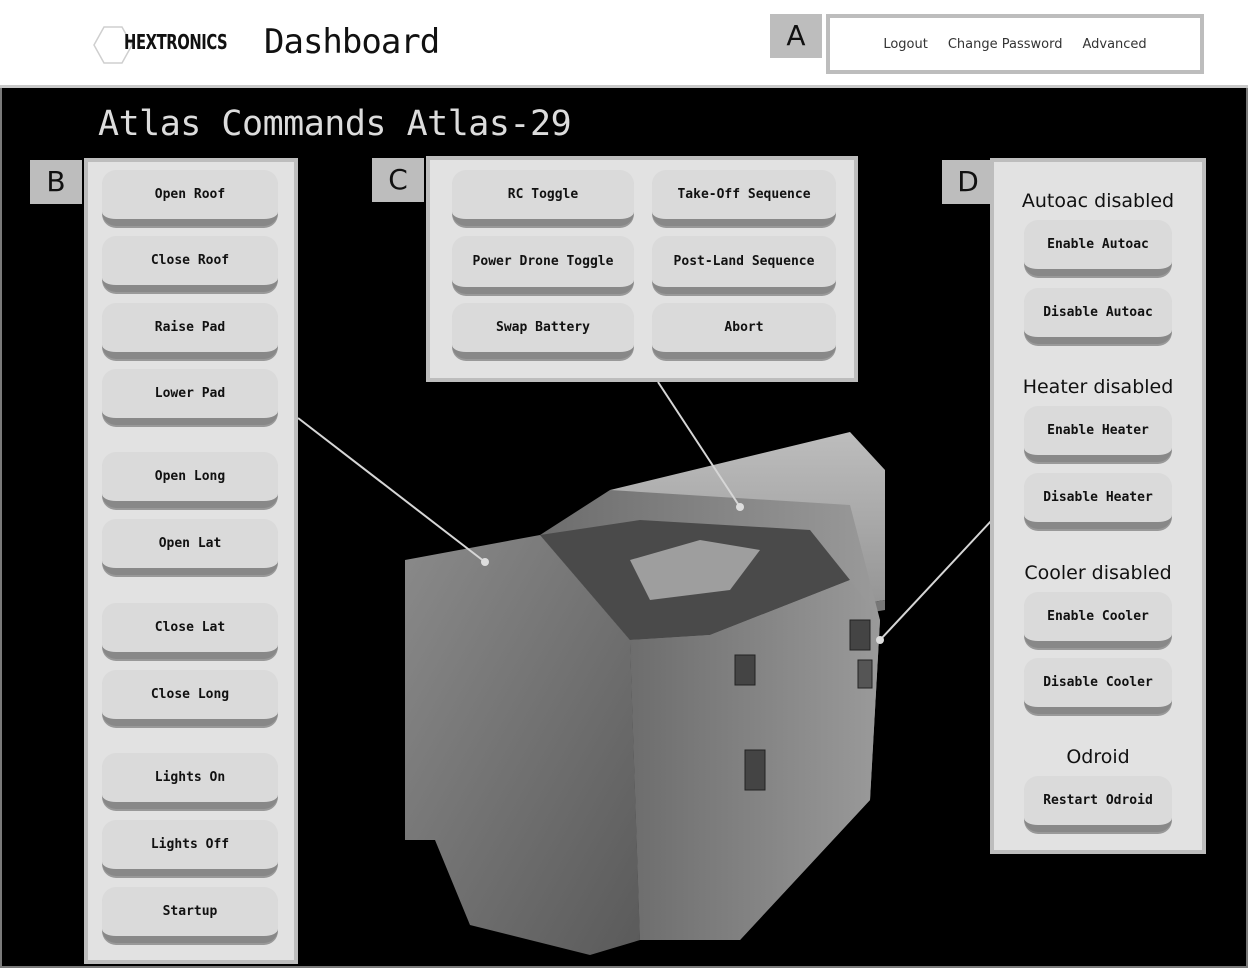 The height and width of the screenshot is (968, 1248). I want to click on take-off-sequence-button: Take-Off Sequence, so click(744, 198).